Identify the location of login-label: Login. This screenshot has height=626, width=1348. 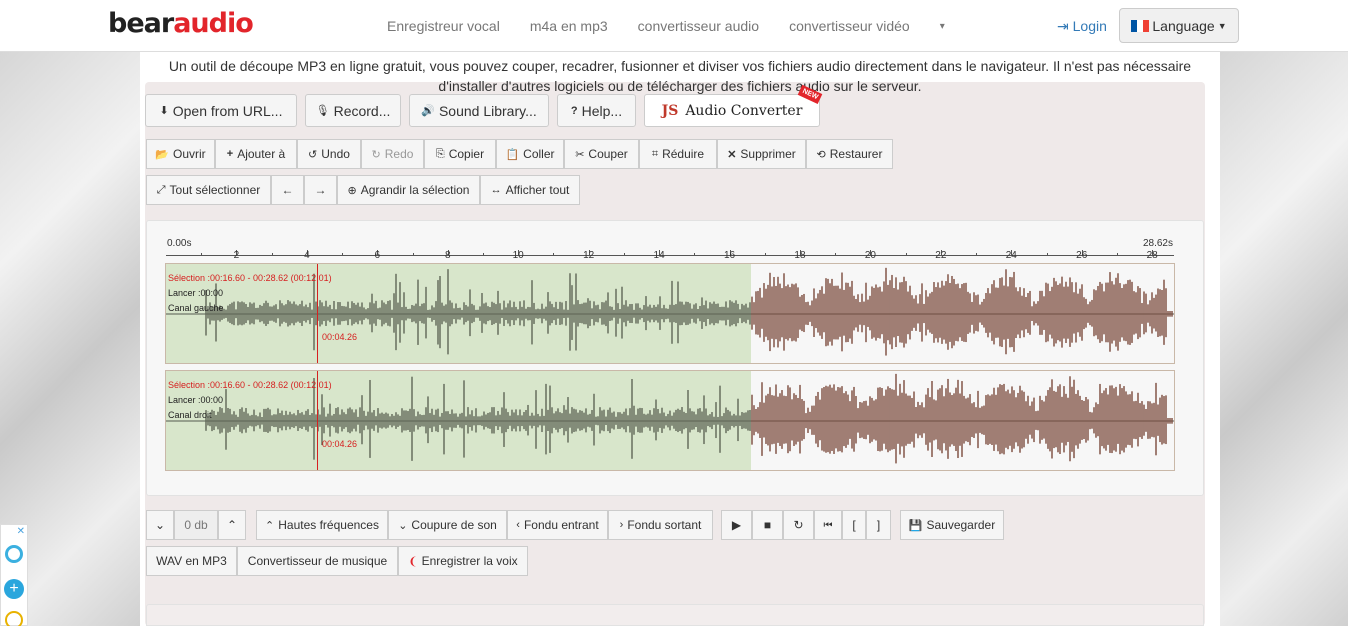
(1089, 26).